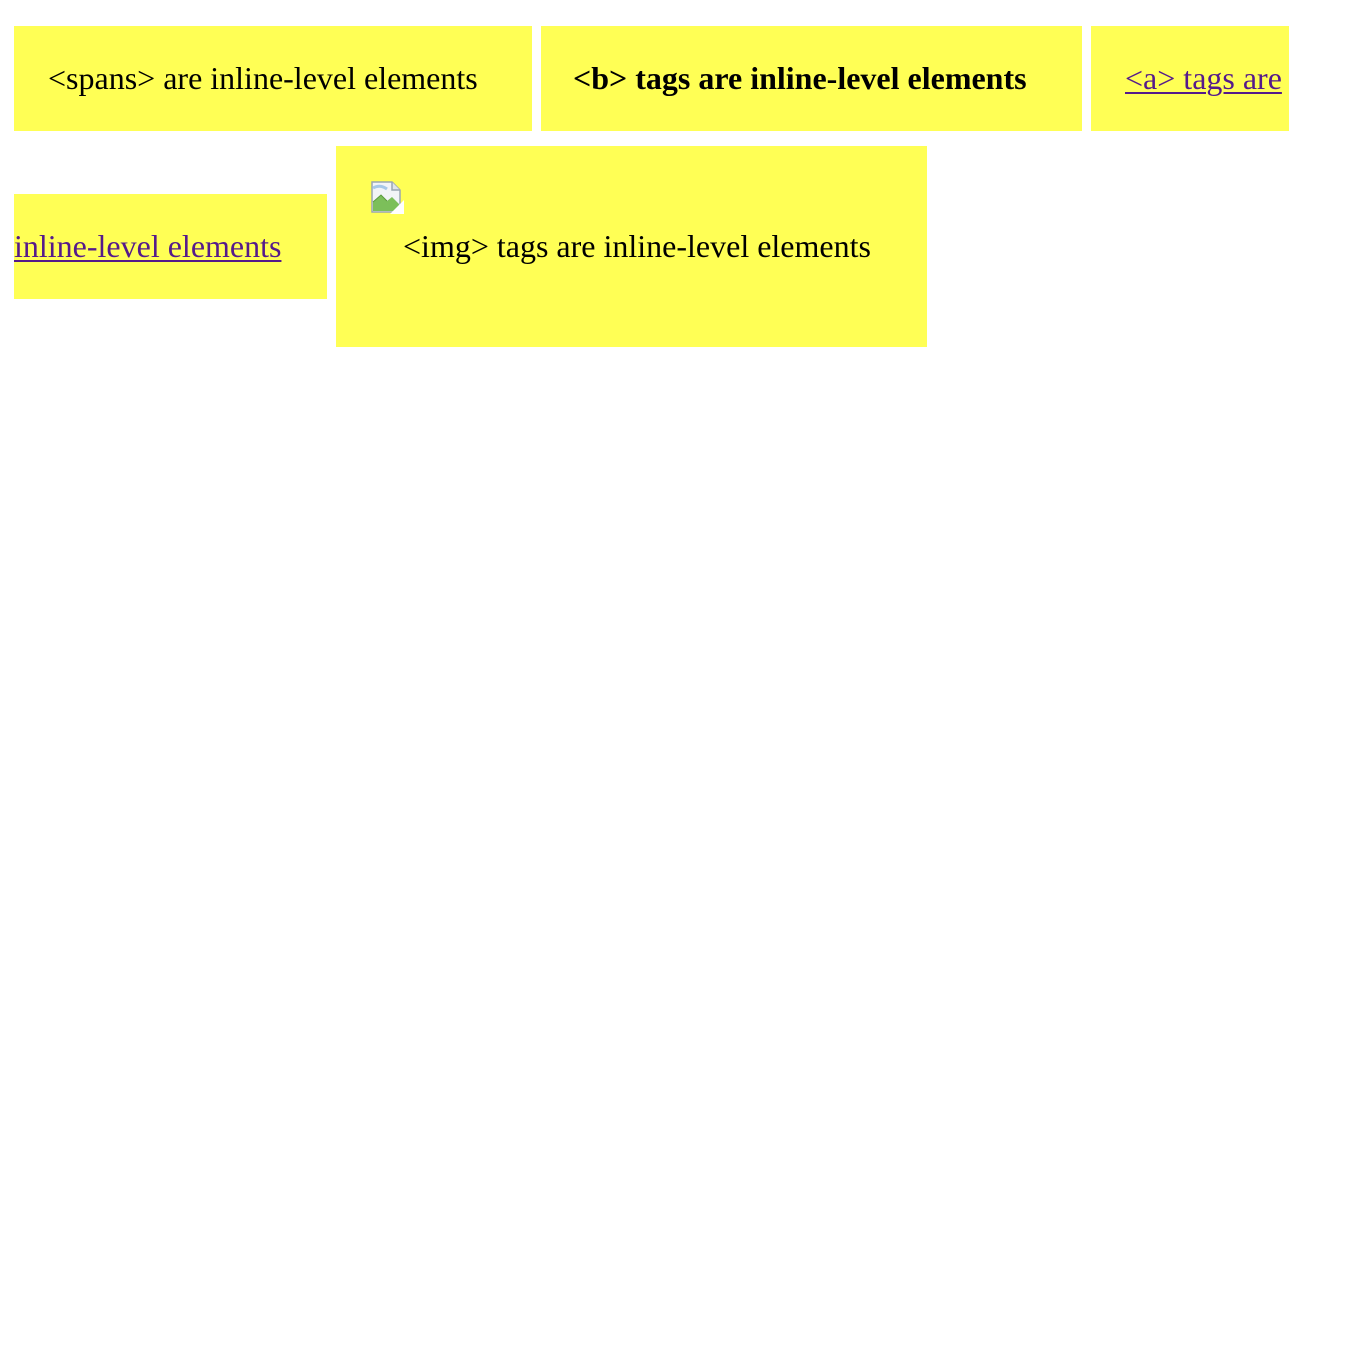  I want to click on link-demo-text-line1: <a> tags are, so click(1203, 78).